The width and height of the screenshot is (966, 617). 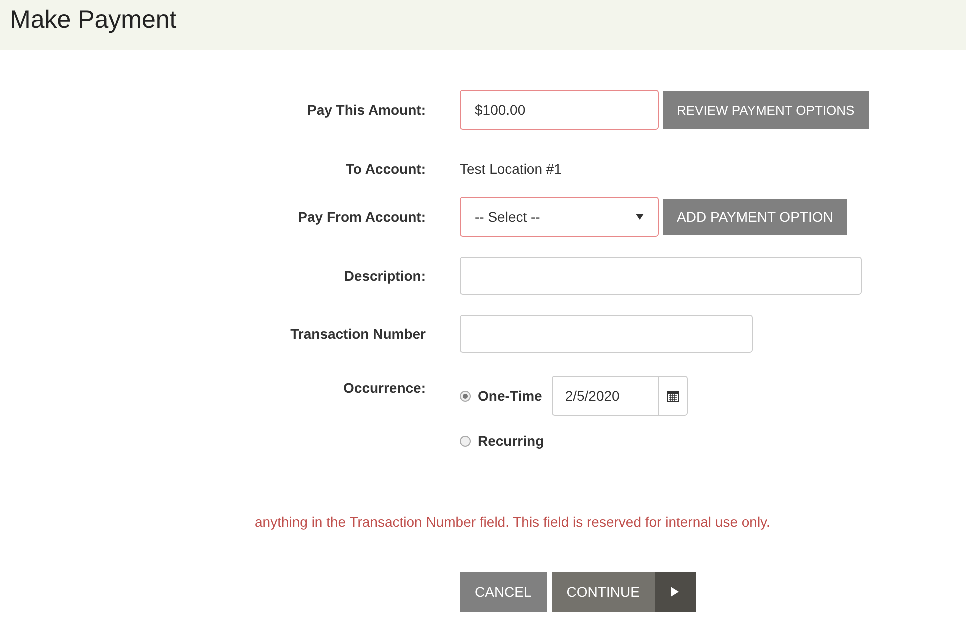 I want to click on action-button: REVIEW PAYMENT OPTIONS, so click(x=766, y=110).